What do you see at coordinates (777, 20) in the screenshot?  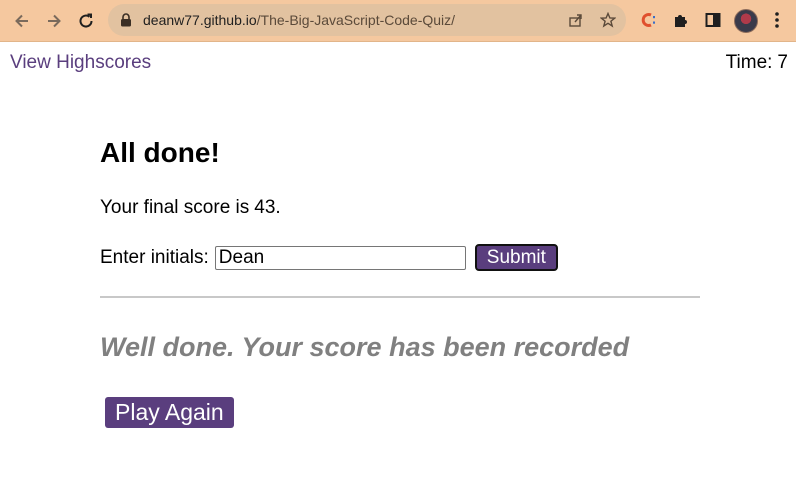 I see `menu-icon` at bounding box center [777, 20].